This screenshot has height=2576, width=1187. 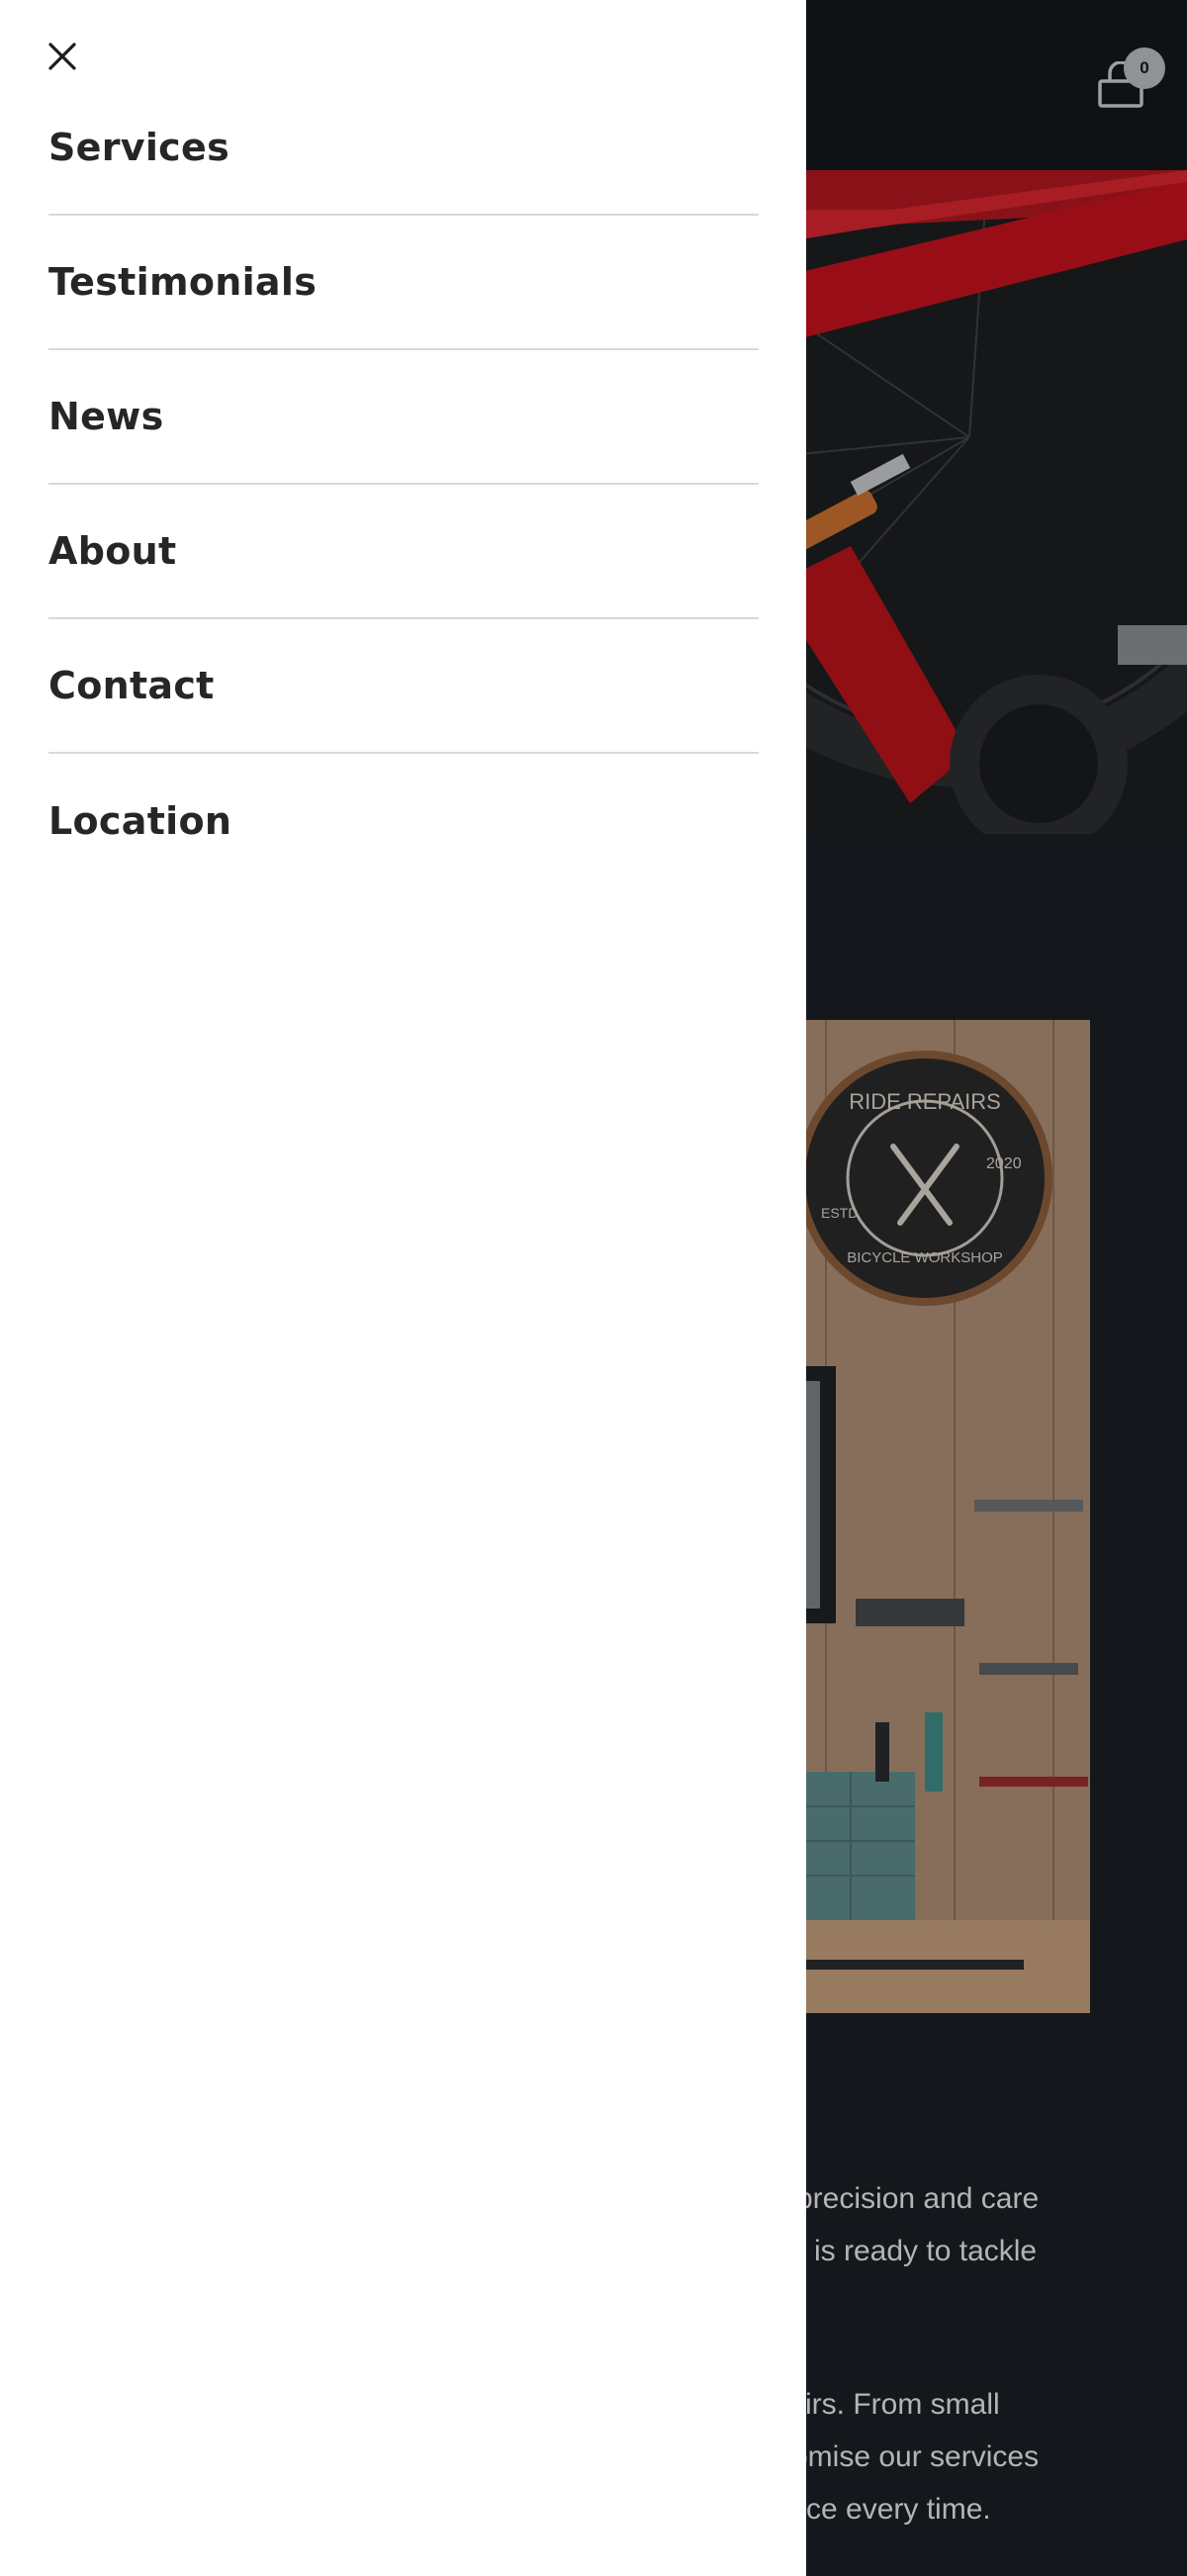 What do you see at coordinates (112, 551) in the screenshot?
I see `menu-item-label: About` at bounding box center [112, 551].